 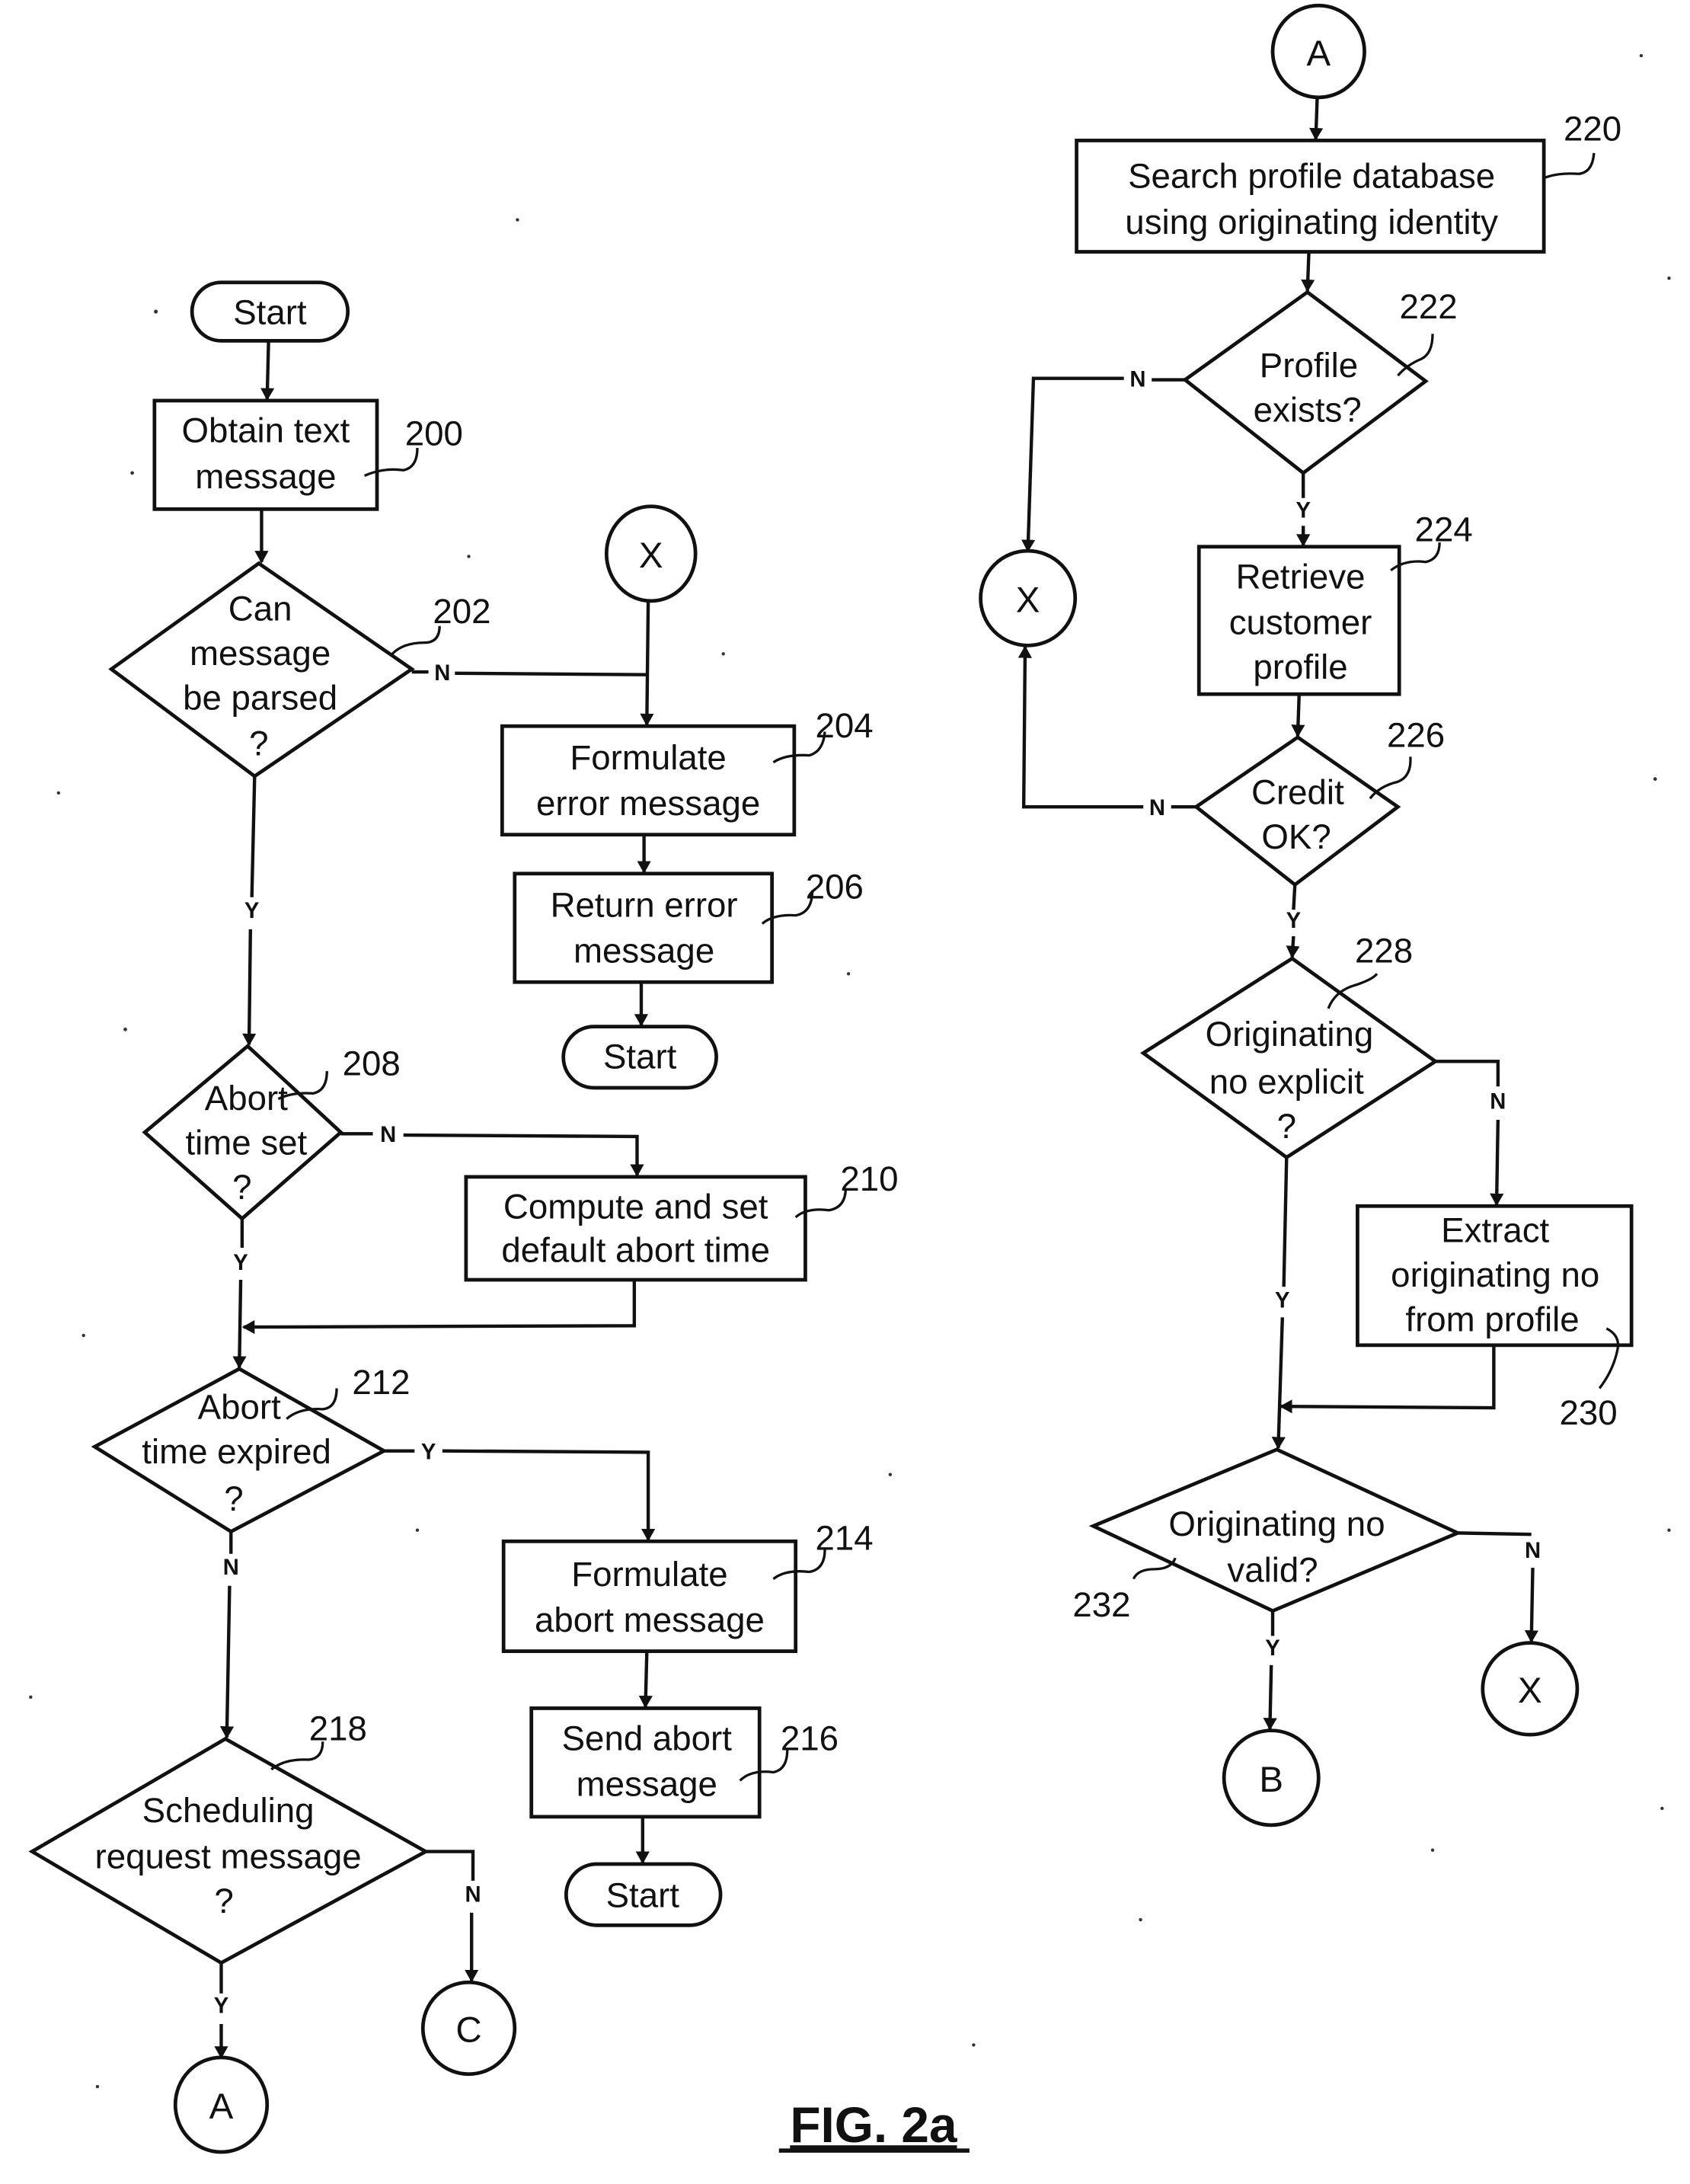 I want to click on decision-228-originating-no-explicit: Originating no explicit ? 228, so click(x=1289, y=1046).